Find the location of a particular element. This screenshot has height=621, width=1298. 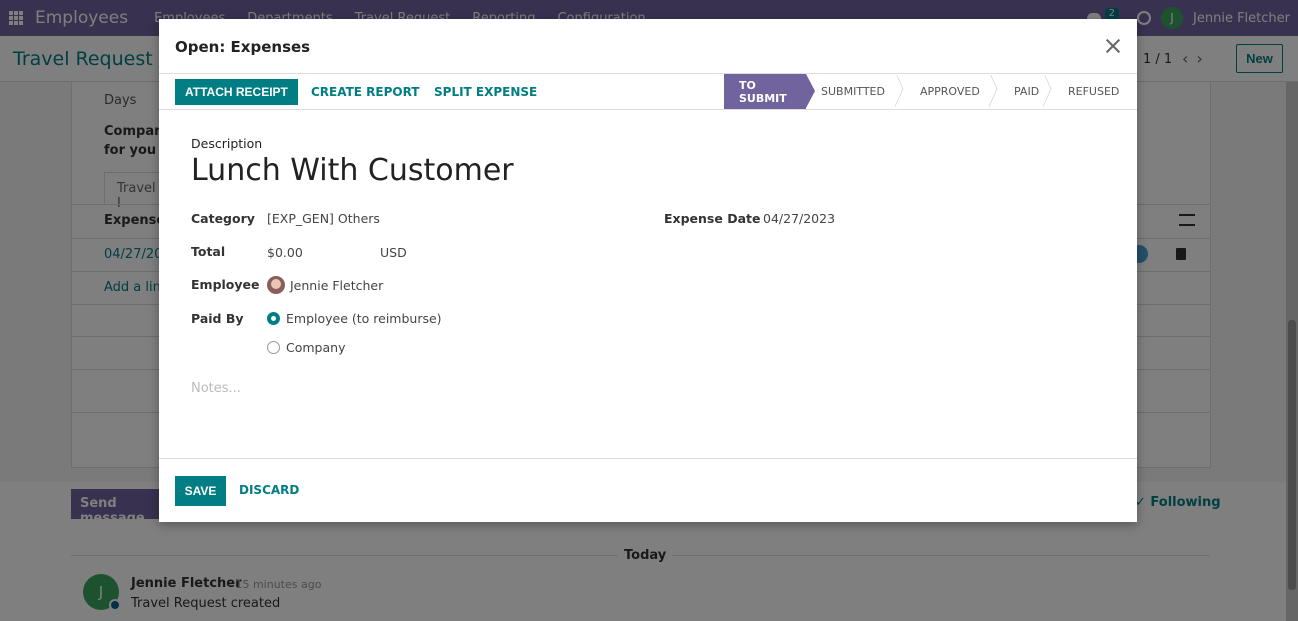

create-report-button: CREATE REPORT is located at coordinates (365, 92).